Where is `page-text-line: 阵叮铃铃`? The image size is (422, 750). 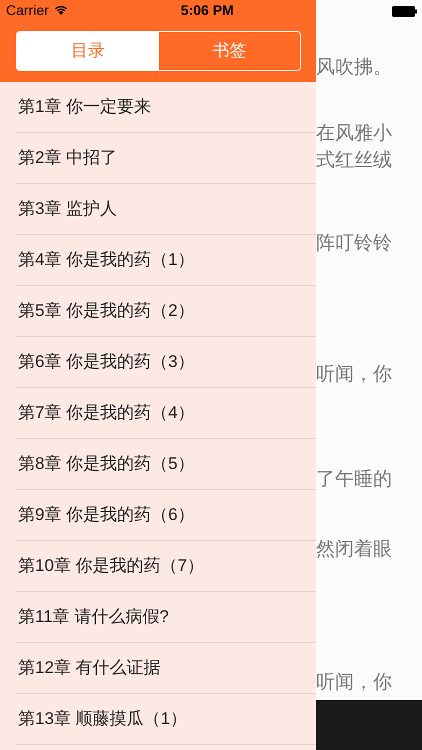
page-text-line: 阵叮铃铃 is located at coordinates (354, 244).